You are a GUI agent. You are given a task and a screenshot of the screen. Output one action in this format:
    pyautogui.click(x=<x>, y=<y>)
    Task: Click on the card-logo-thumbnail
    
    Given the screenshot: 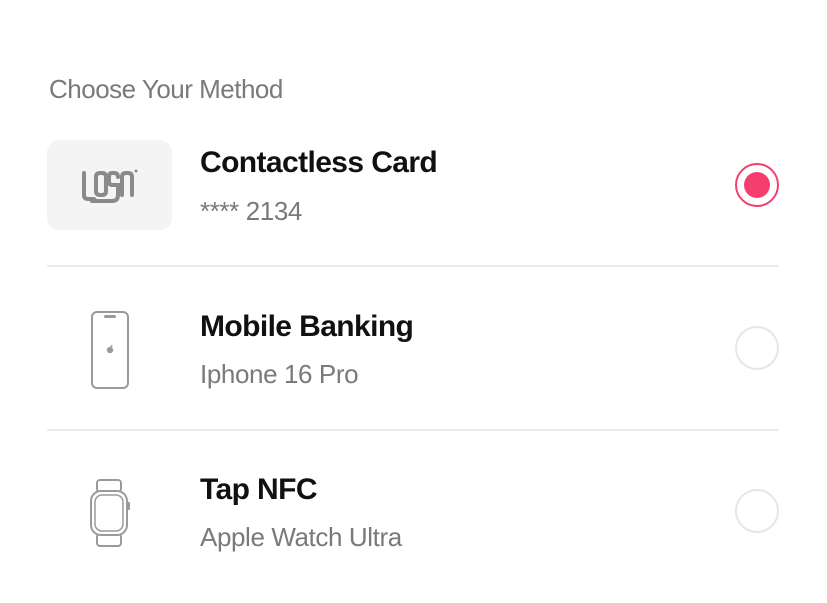 What is the action you would take?
    pyautogui.click(x=109, y=185)
    